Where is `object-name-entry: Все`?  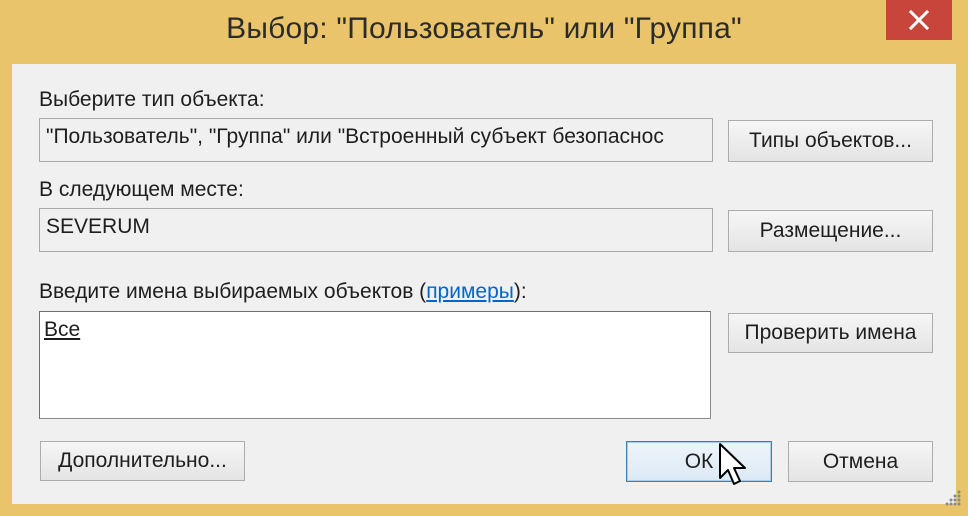
object-name-entry: Все is located at coordinates (62, 329).